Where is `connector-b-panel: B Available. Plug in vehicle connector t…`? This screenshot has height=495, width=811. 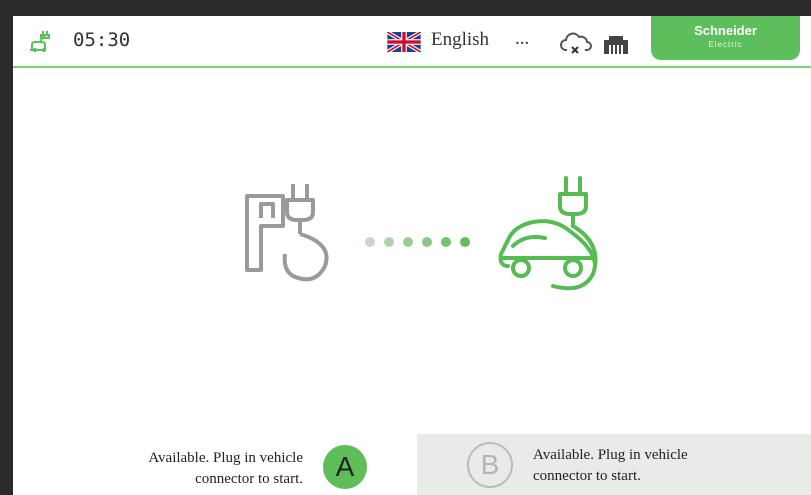 connector-b-panel: B Available. Plug in vehicle connector t… is located at coordinates (614, 464).